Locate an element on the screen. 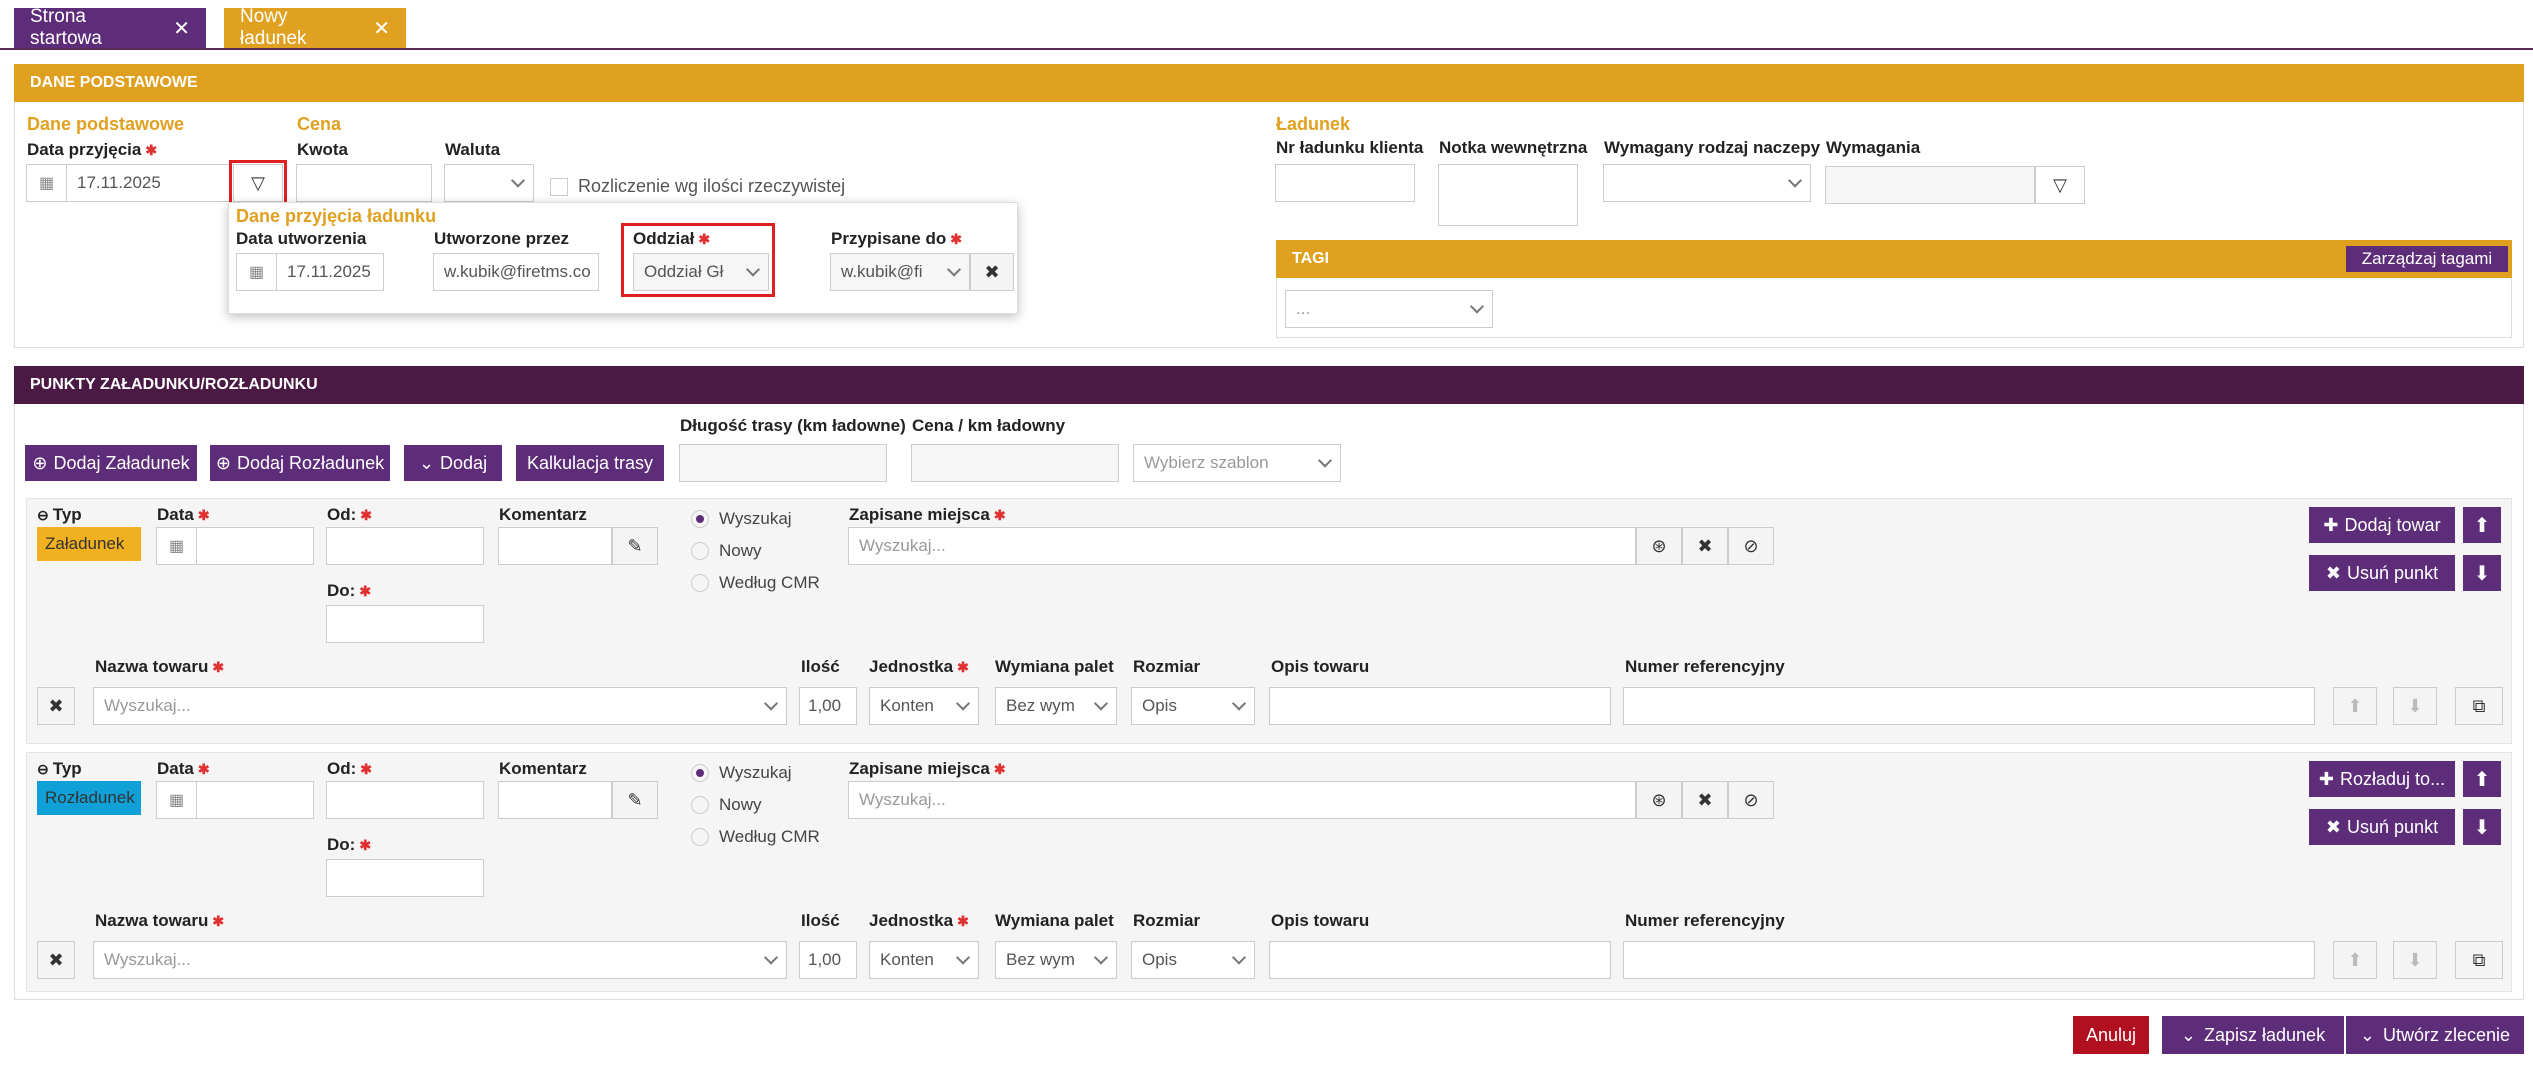  trailer-select is located at coordinates (1707, 183).